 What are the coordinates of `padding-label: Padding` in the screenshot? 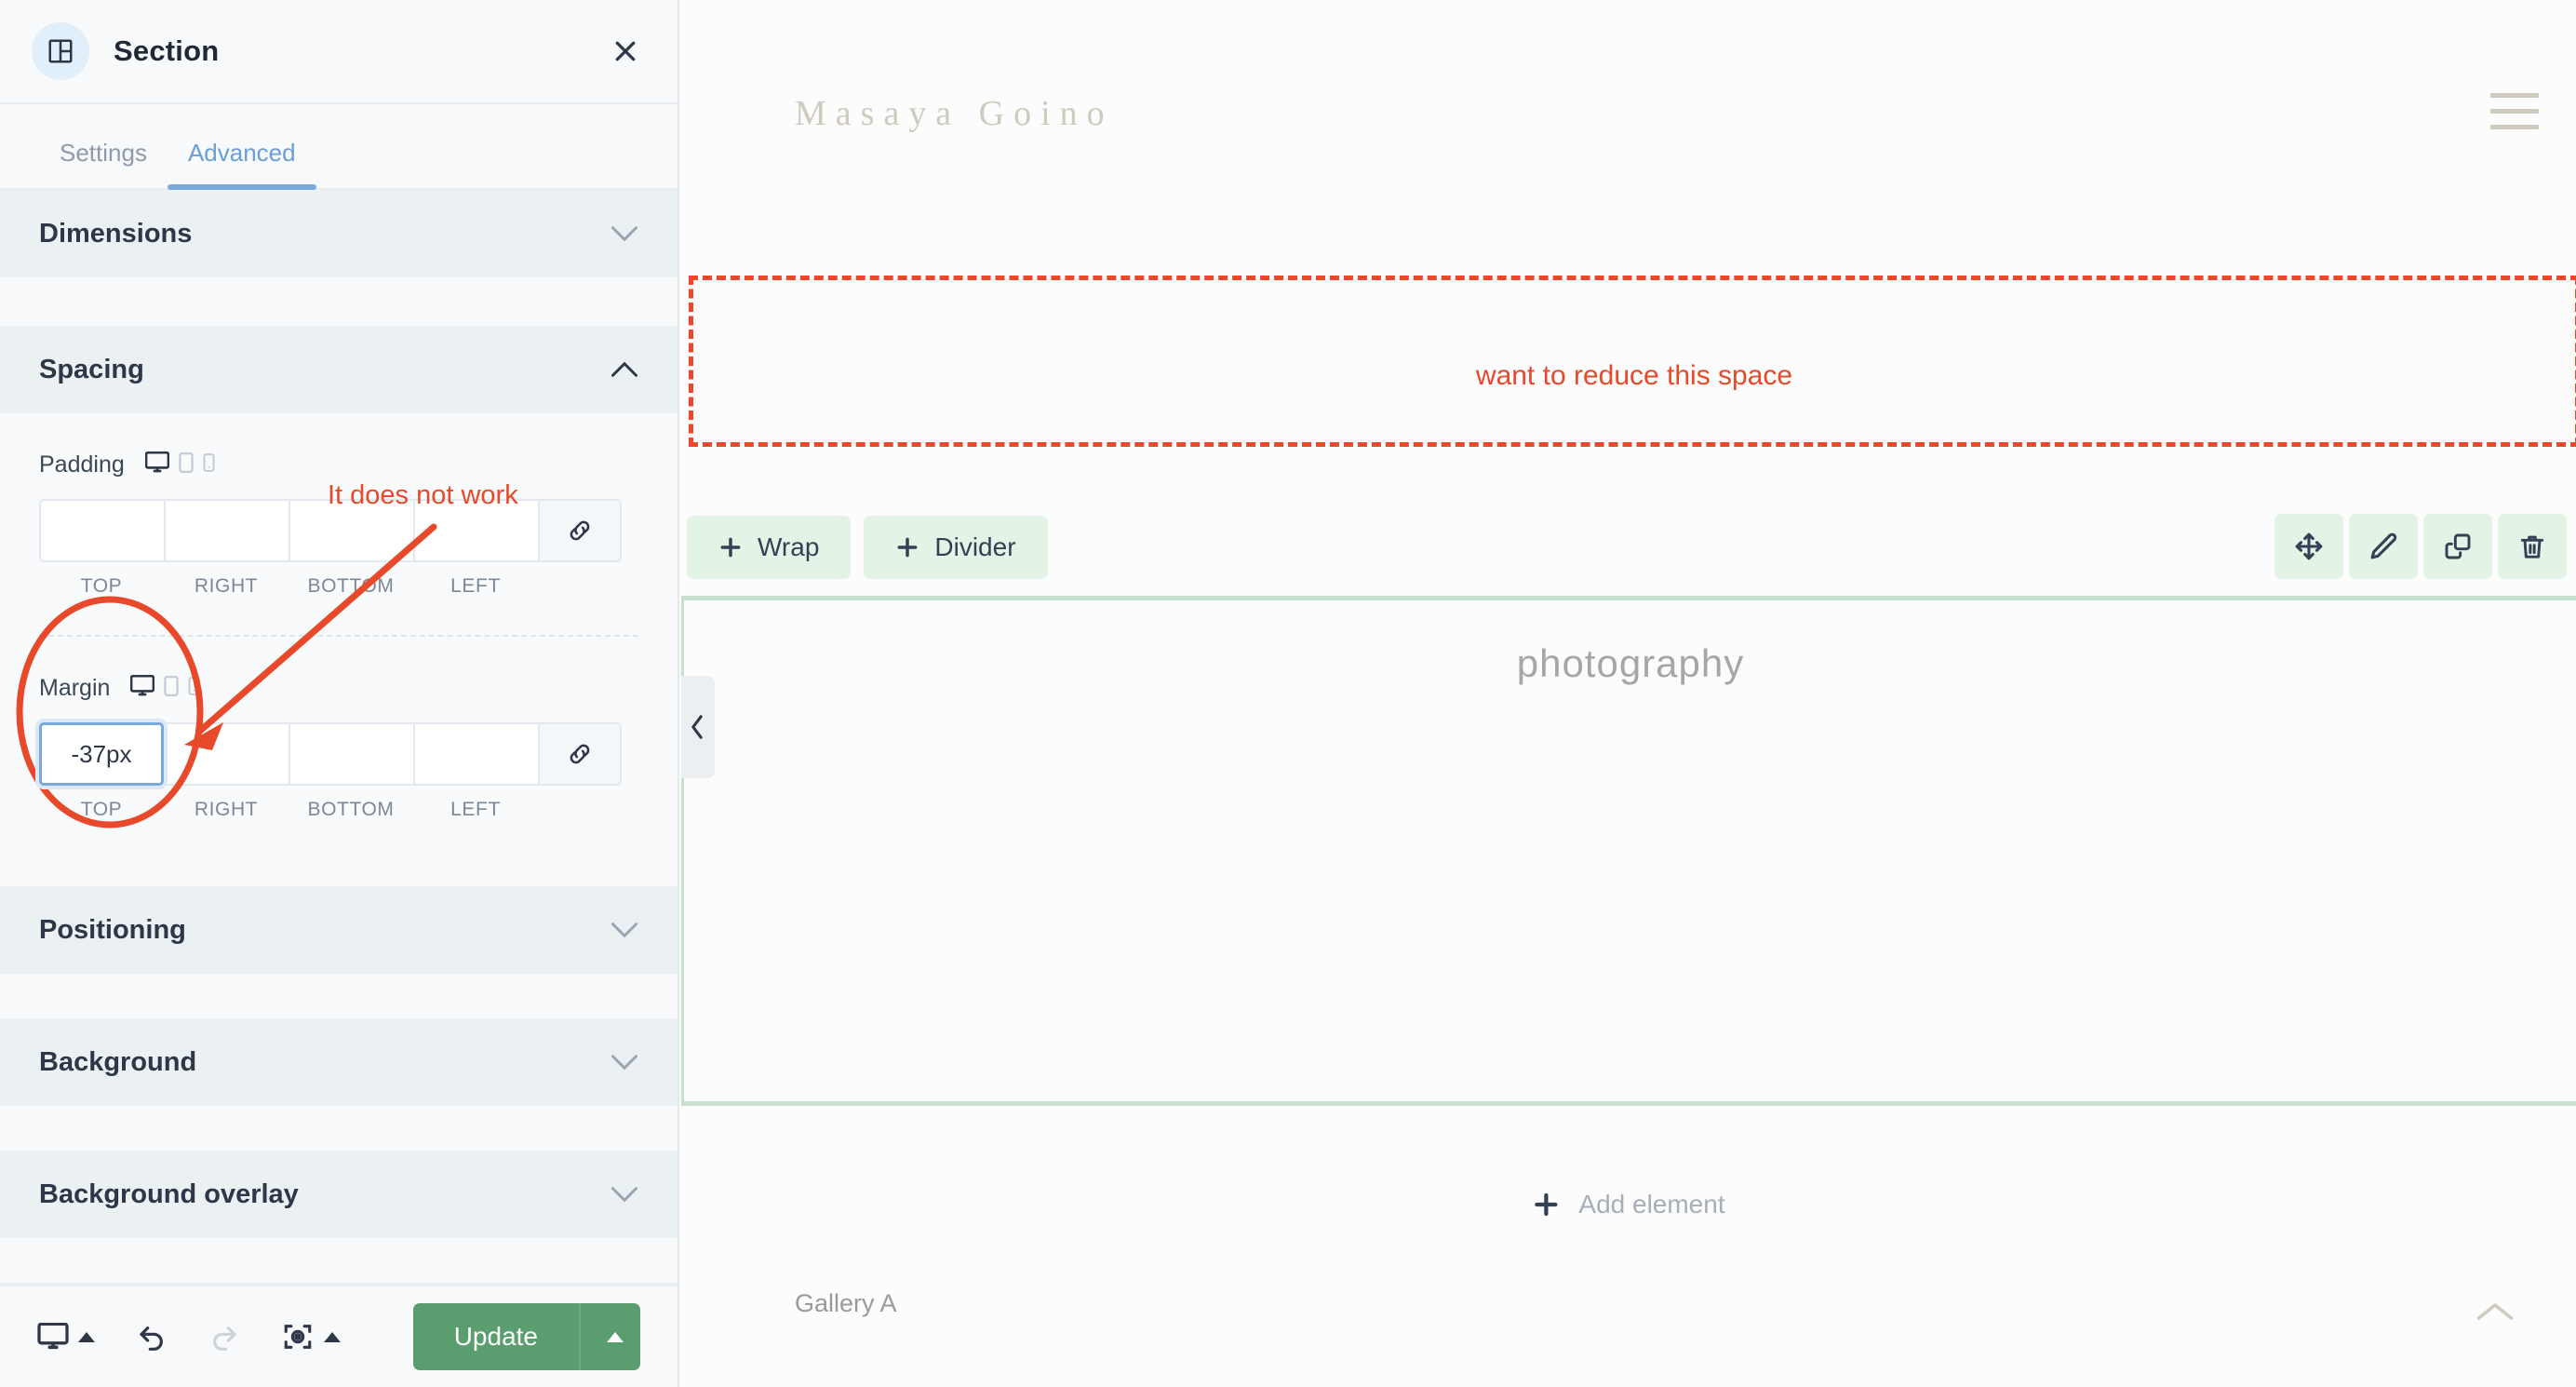 It's located at (82, 465).